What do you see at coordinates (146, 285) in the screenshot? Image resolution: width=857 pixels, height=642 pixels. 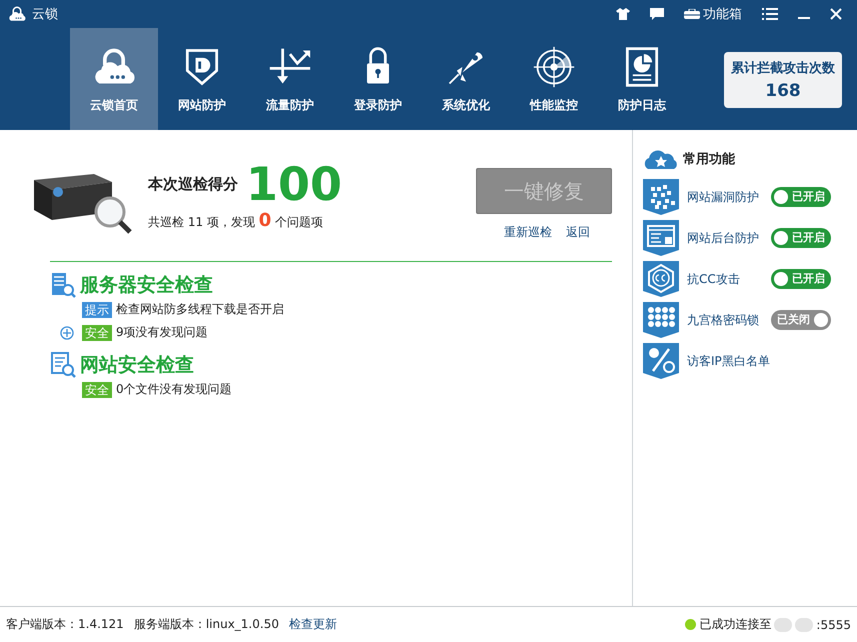 I see `section-title: 服务器安全检查` at bounding box center [146, 285].